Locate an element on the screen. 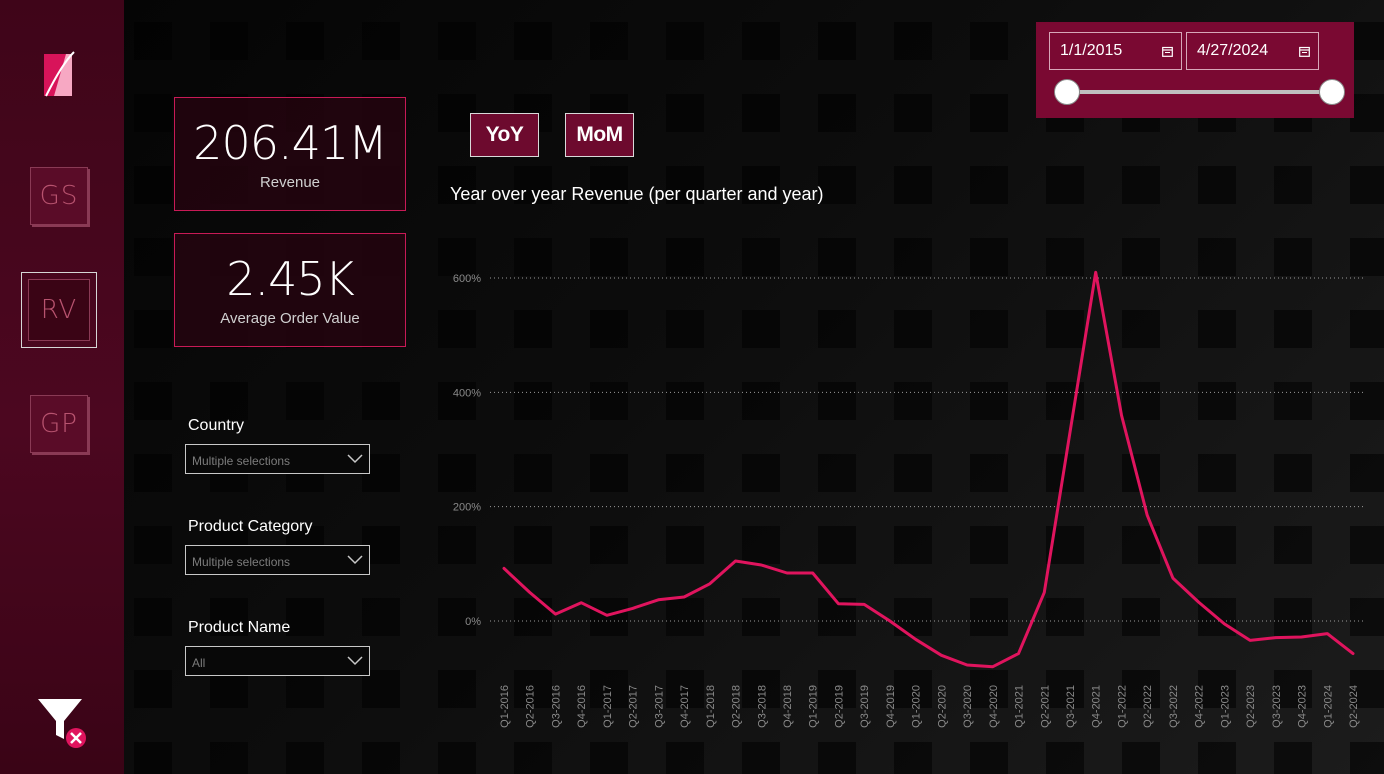  filter-clear-icon is located at coordinates (62, 724).